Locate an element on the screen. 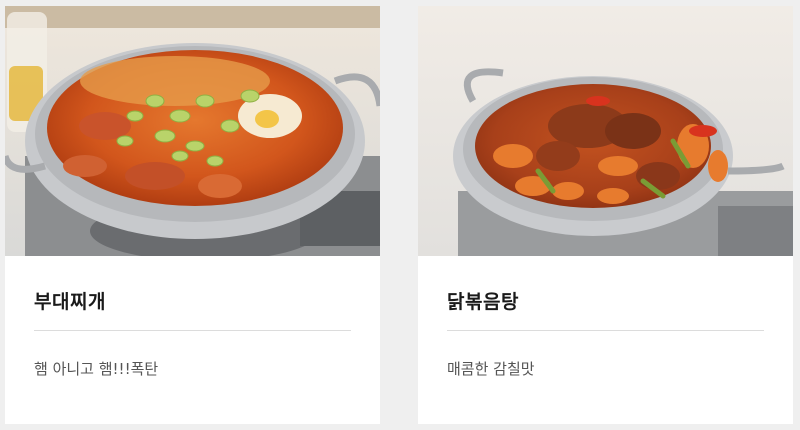 This screenshot has height=430, width=800. recipe-description: 햄 아니고 햄!!!폭탄 is located at coordinates (96, 369).